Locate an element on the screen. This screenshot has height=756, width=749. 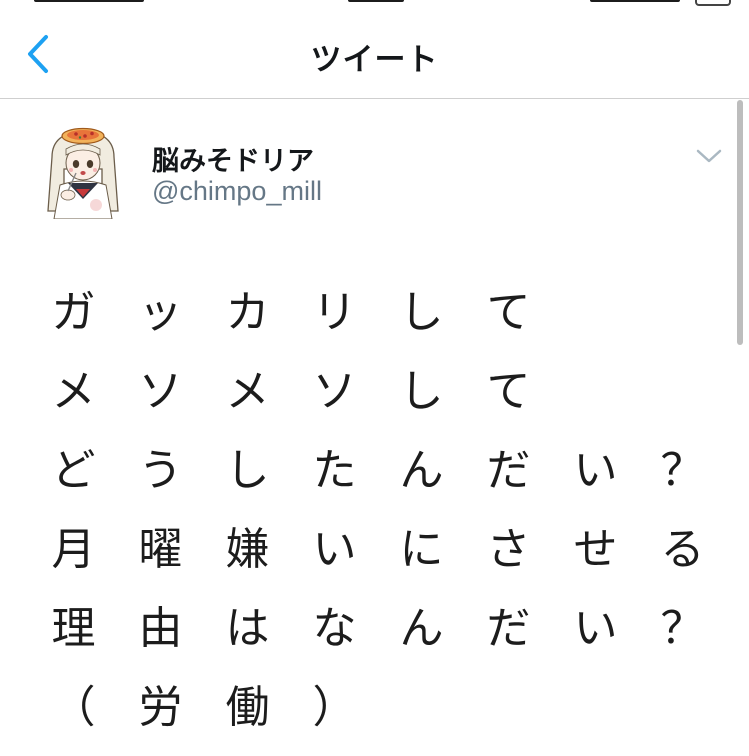
avatar-illustration is located at coordinates (83, 169).